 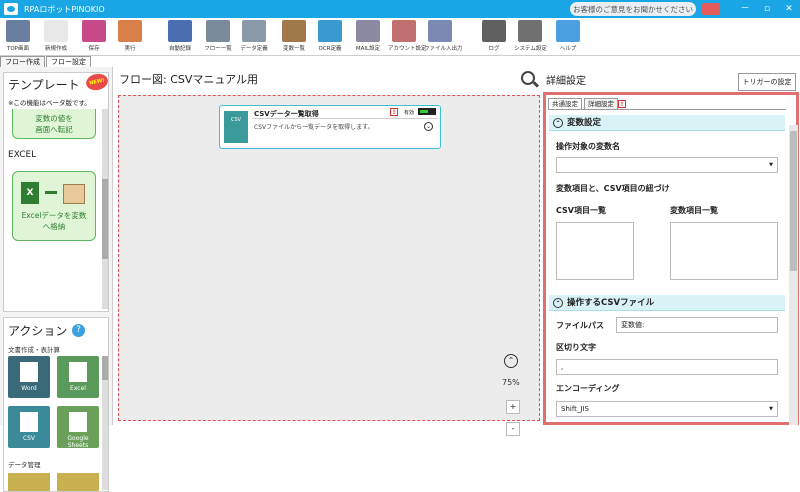 What do you see at coordinates (330, 49) in the screenshot?
I see `toolbar-label: OCR定義` at bounding box center [330, 49].